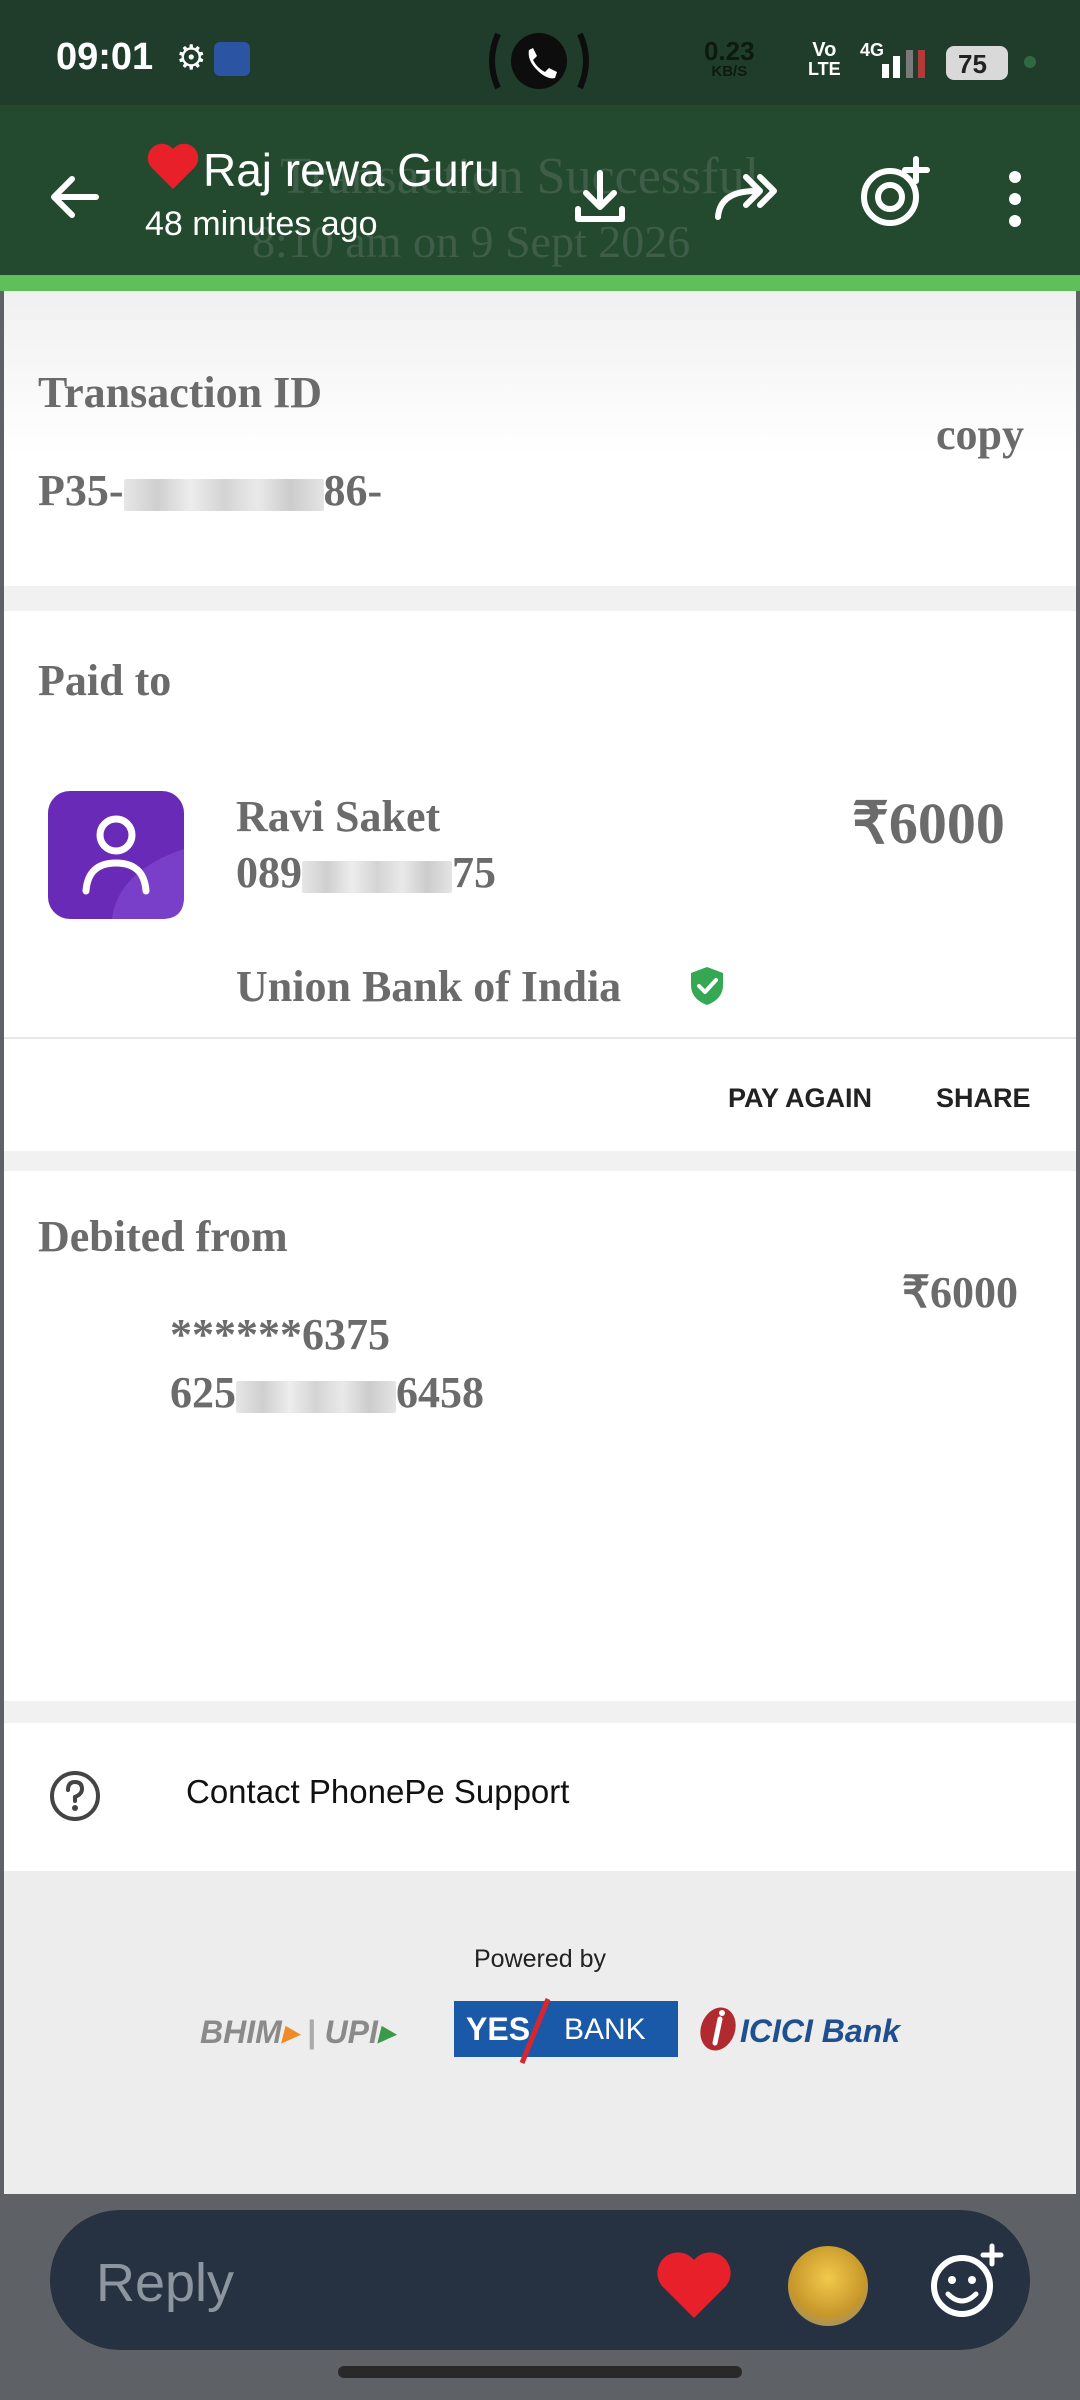  What do you see at coordinates (105, 57) in the screenshot?
I see `status-time: 09:01` at bounding box center [105, 57].